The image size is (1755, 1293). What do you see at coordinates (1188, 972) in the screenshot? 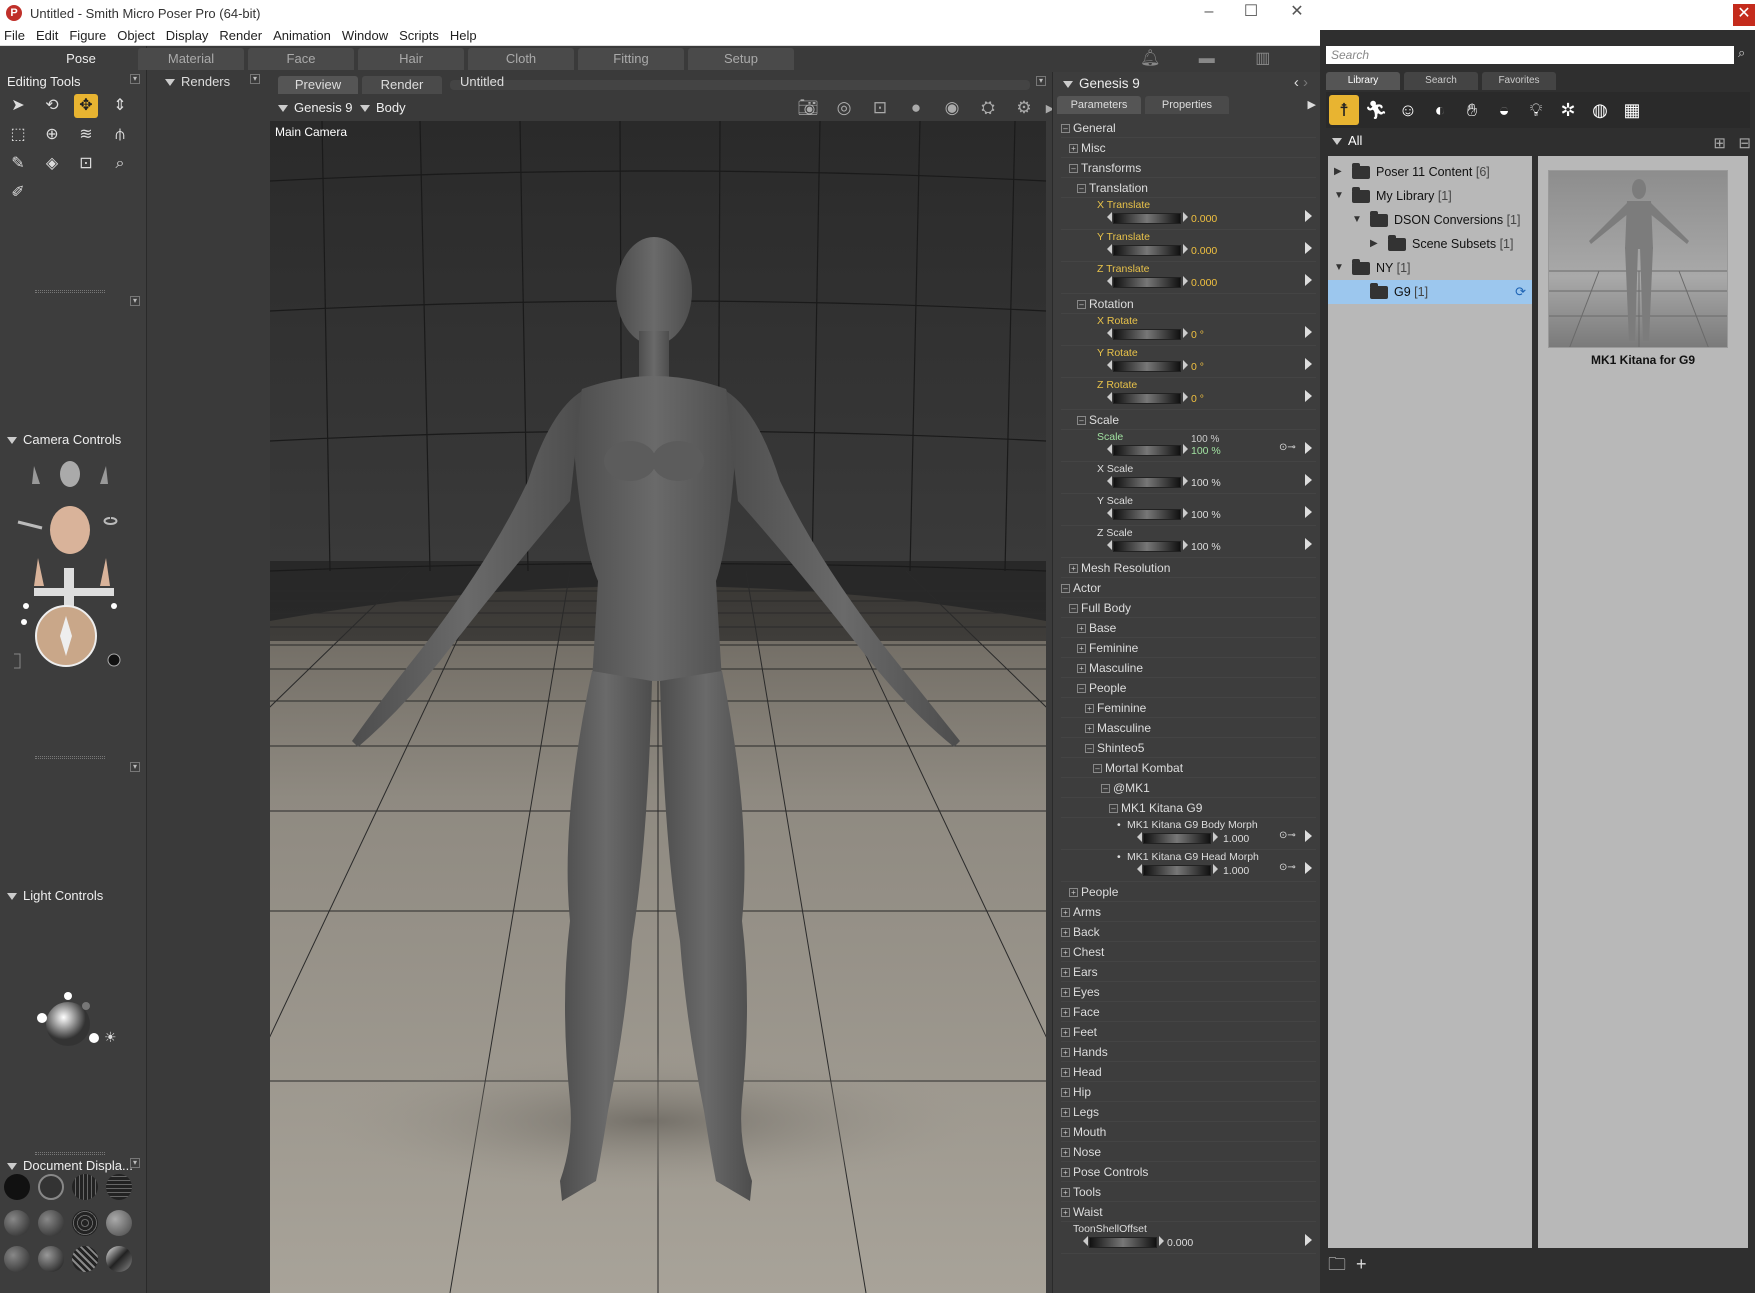
I see `group-ears: + Ears` at bounding box center [1188, 972].